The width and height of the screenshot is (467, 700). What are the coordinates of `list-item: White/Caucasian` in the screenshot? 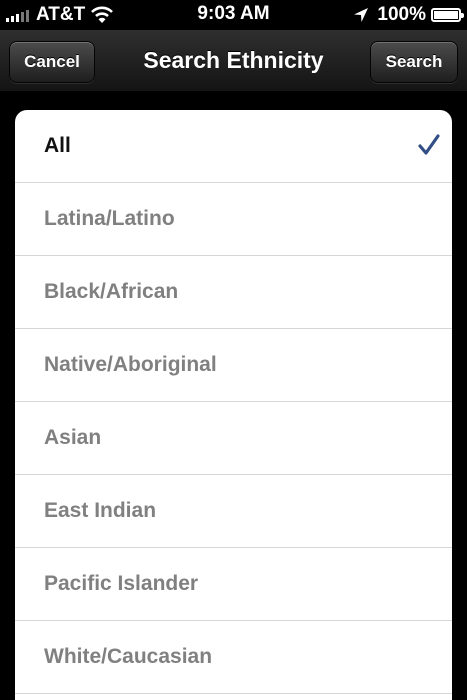 It's located at (233, 657).